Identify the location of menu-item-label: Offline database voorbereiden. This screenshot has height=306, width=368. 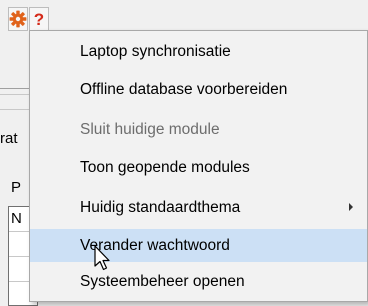
(184, 89).